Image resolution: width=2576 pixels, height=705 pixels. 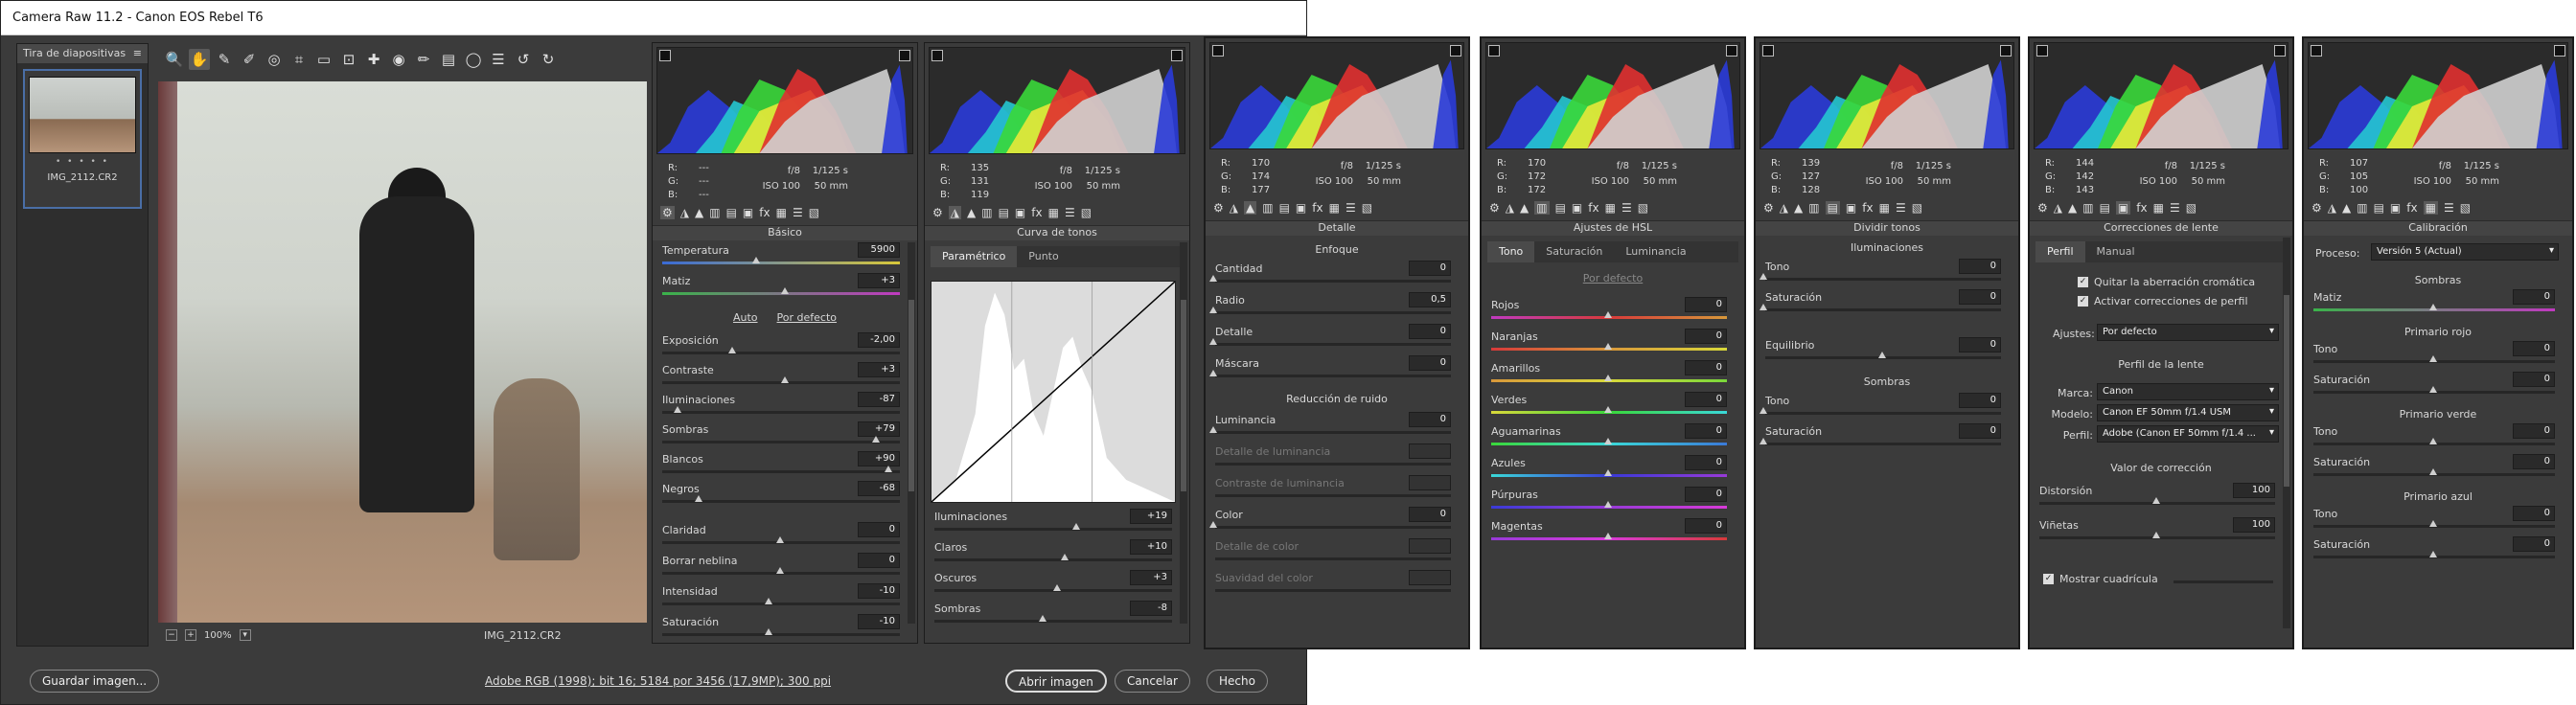 What do you see at coordinates (2116, 251) in the screenshot?
I see `lens-tab-1: Manual` at bounding box center [2116, 251].